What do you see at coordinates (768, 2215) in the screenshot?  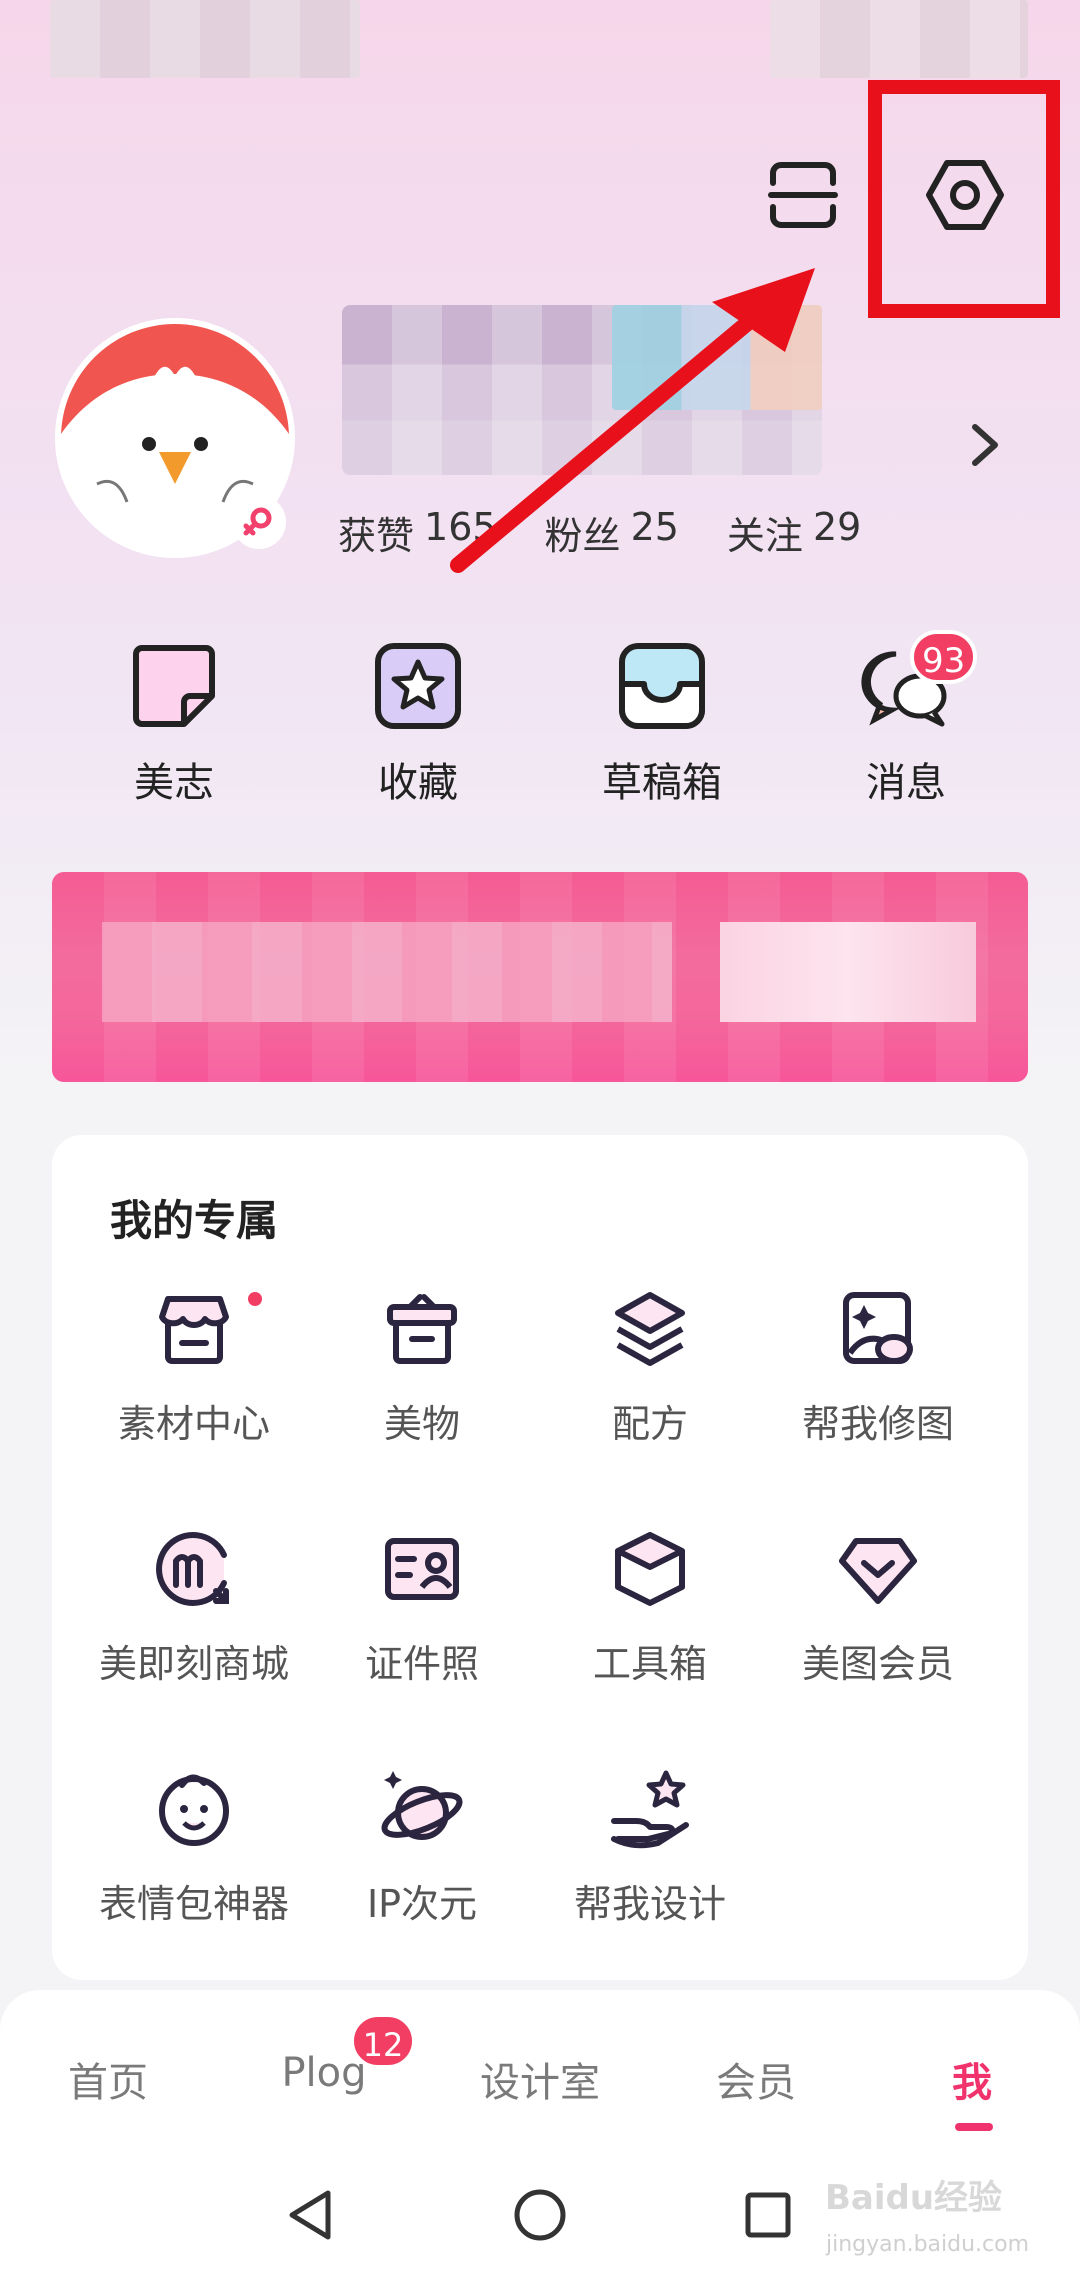 I see `recents-icon` at bounding box center [768, 2215].